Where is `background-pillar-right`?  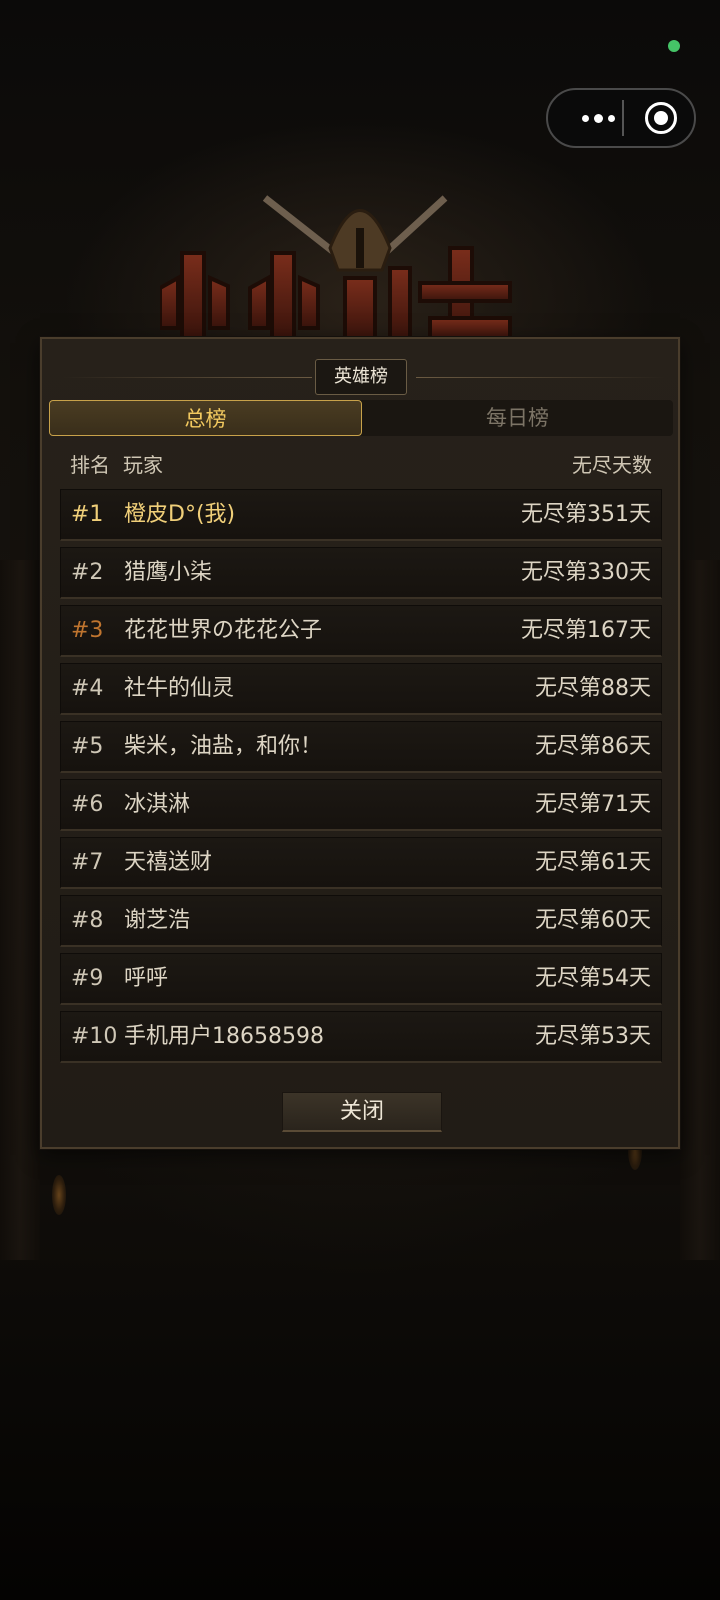 background-pillar-right is located at coordinates (700, 910).